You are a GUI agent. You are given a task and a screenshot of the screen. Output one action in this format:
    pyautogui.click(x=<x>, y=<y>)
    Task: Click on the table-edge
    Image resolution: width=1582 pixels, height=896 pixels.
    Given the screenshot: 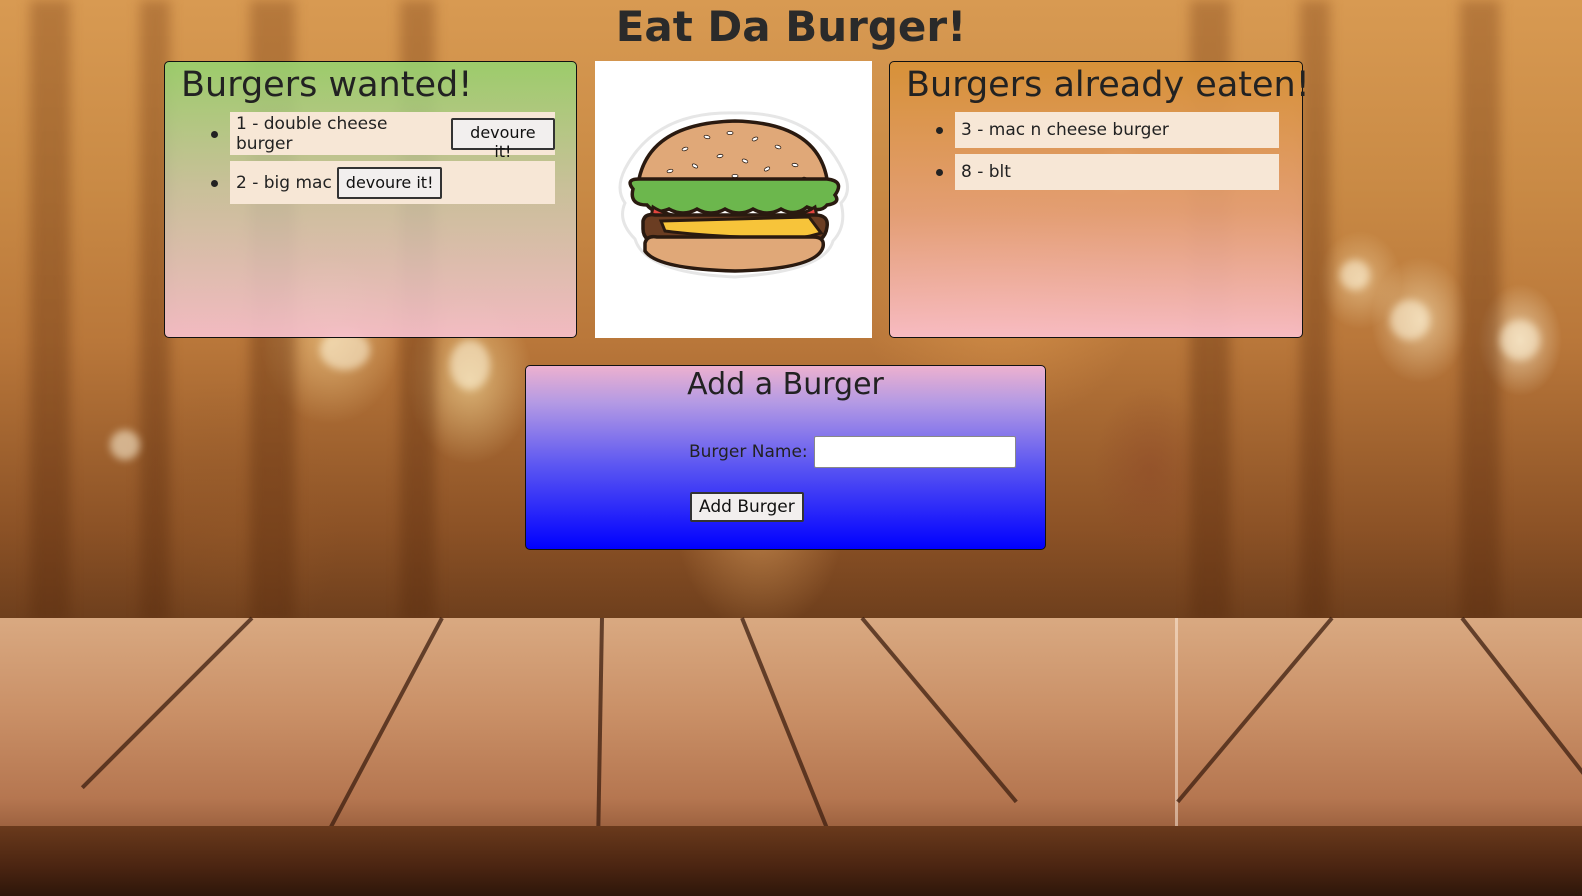 What is the action you would take?
    pyautogui.click(x=791, y=861)
    